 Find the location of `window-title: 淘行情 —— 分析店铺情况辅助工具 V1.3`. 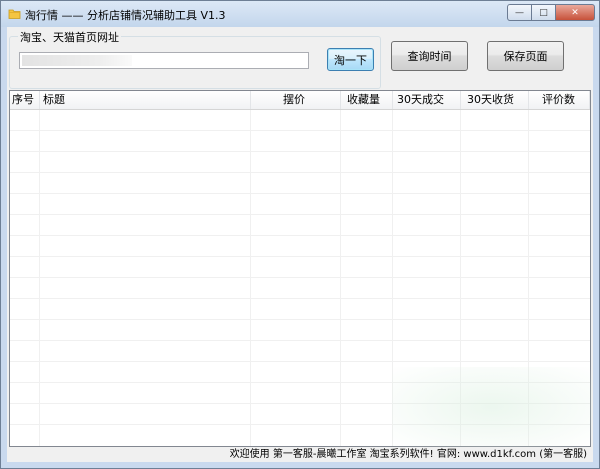

window-title: 淘行情 —— 分析店铺情况辅助工具 V1.3 is located at coordinates (125, 15).